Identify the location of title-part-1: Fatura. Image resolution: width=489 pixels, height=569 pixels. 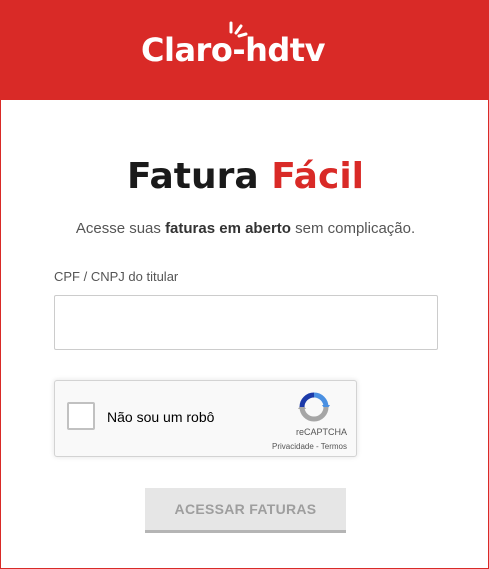
(192, 176).